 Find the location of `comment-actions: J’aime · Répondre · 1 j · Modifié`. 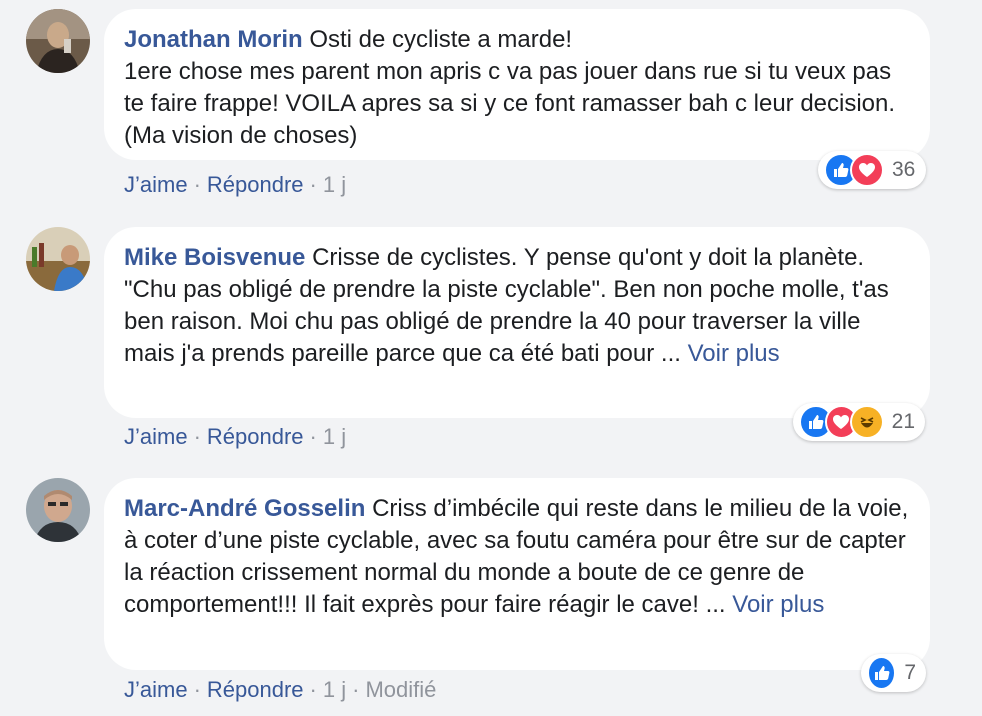

comment-actions: J’aime · Répondre · 1 j · Modifié is located at coordinates (280, 690).